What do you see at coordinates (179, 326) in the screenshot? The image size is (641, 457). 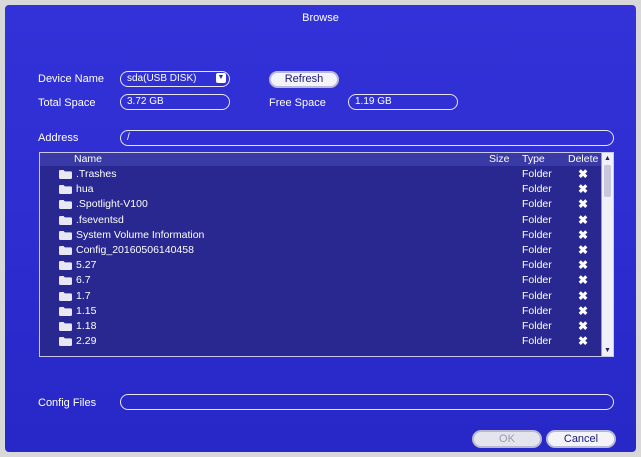 I see `file-name-cell: 1.18` at bounding box center [179, 326].